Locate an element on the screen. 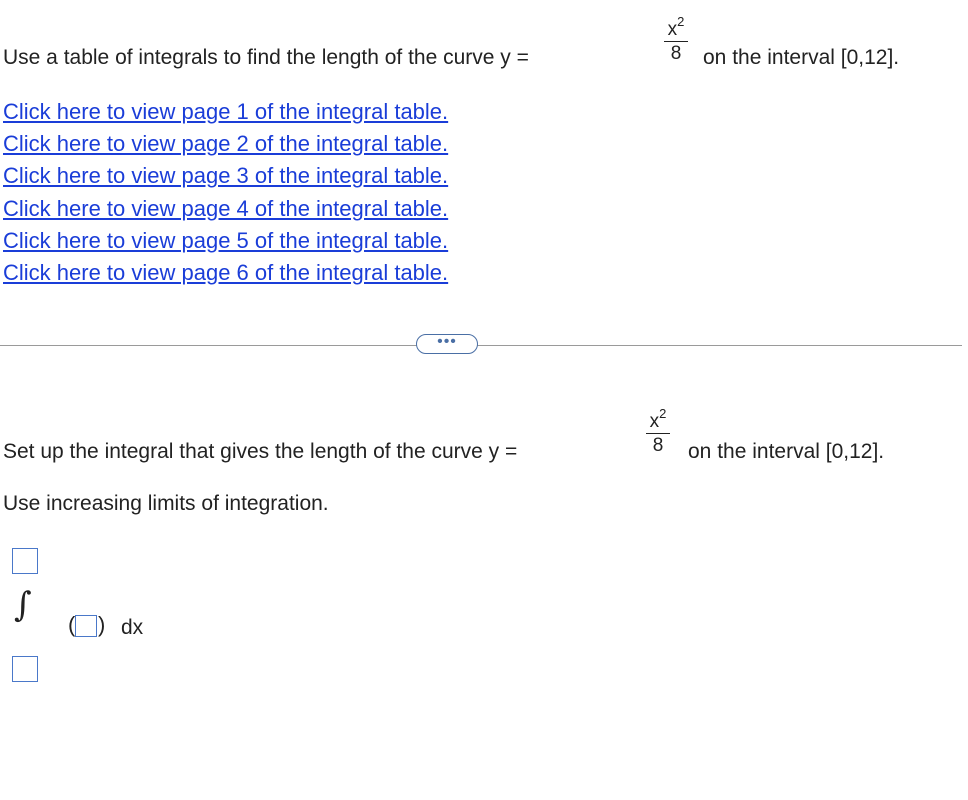  expand-more-button: ••• is located at coordinates (447, 344).